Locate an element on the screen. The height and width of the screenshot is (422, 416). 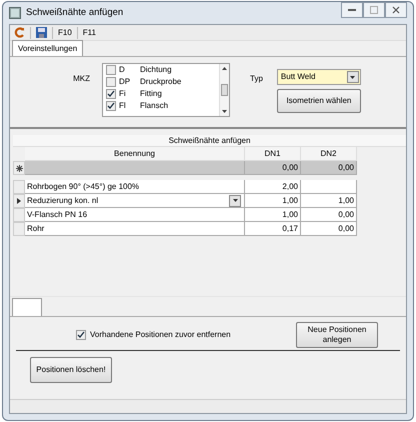
minimize-button is located at coordinates (352, 10).